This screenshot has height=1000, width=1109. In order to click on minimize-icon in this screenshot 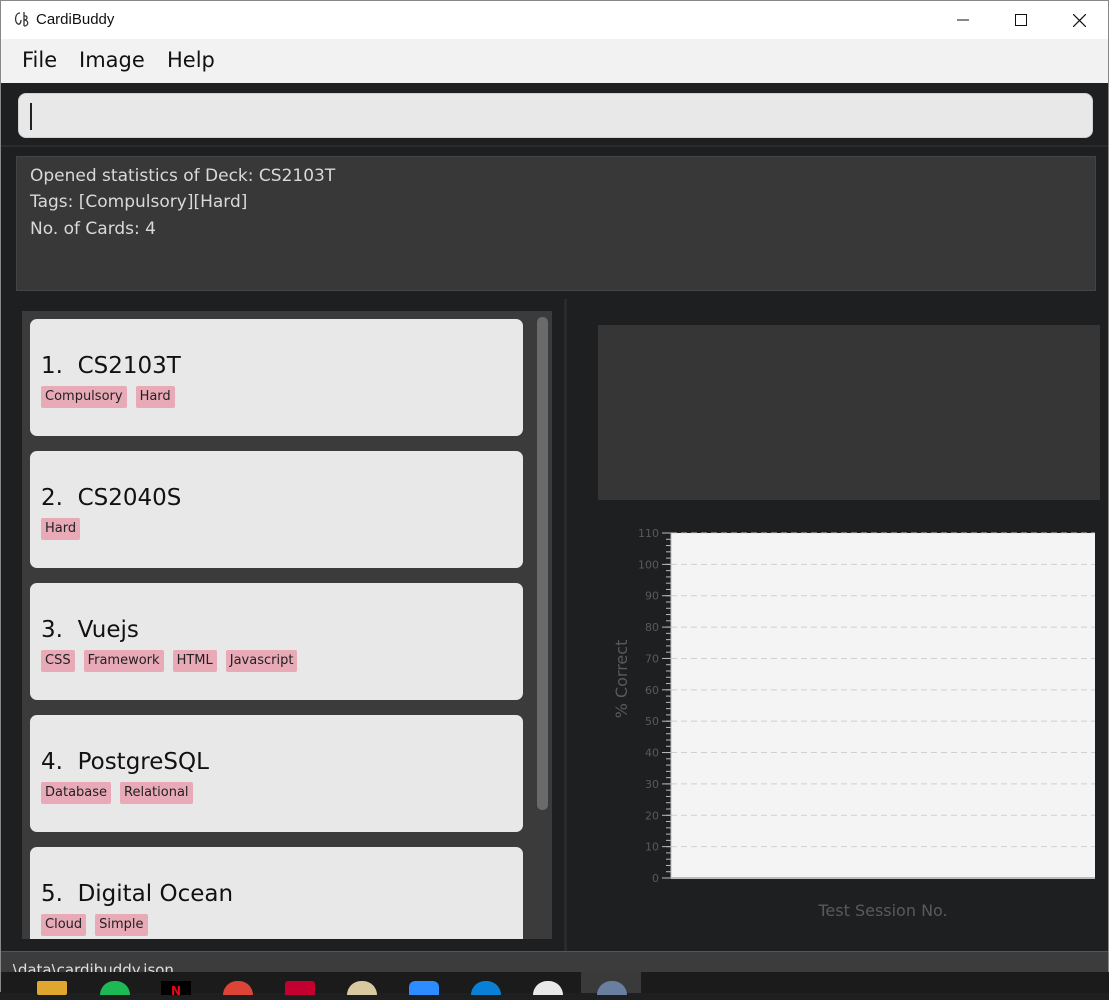, I will do `click(963, 20)`.